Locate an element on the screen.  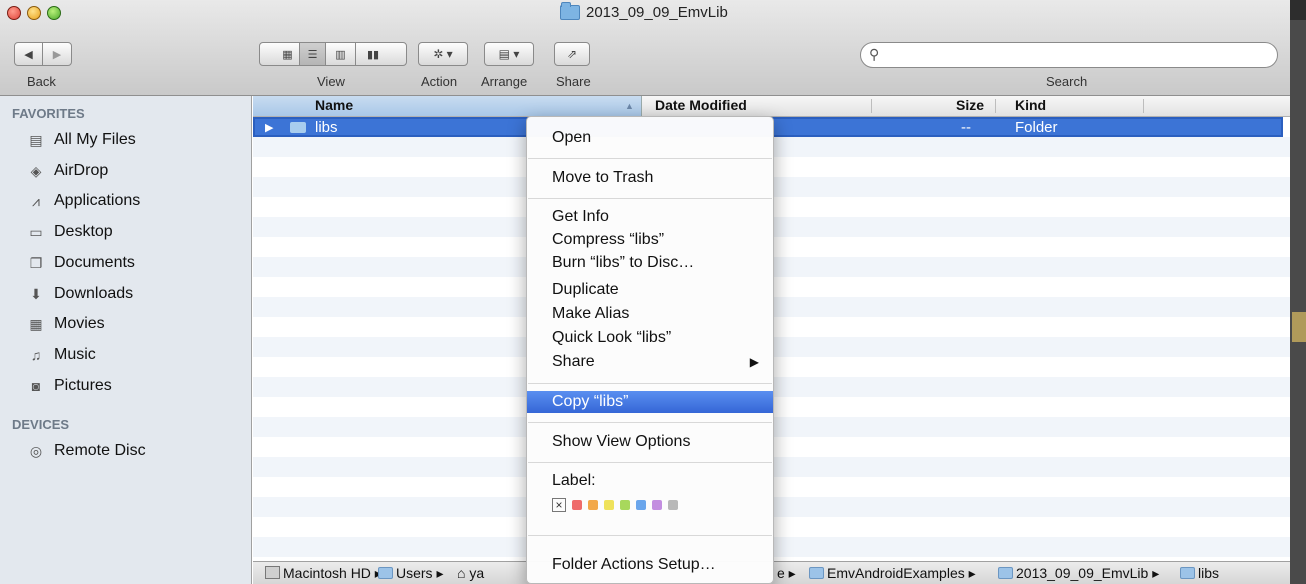
music-icon: ♫ is located at coordinates (36, 355).